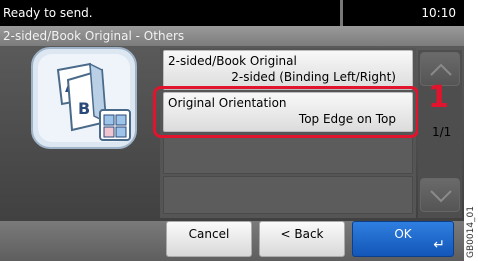  I want to click on back-button: < Back, so click(302, 239).